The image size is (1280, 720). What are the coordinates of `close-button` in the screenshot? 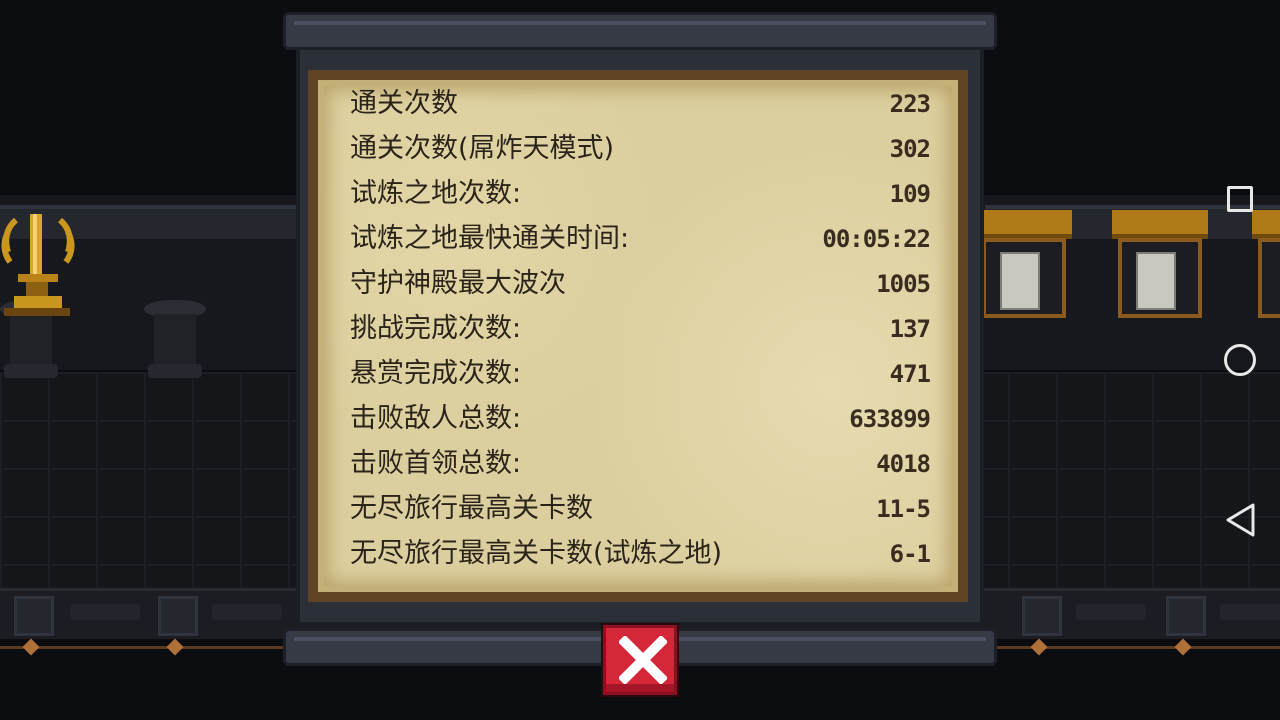 It's located at (640, 660).